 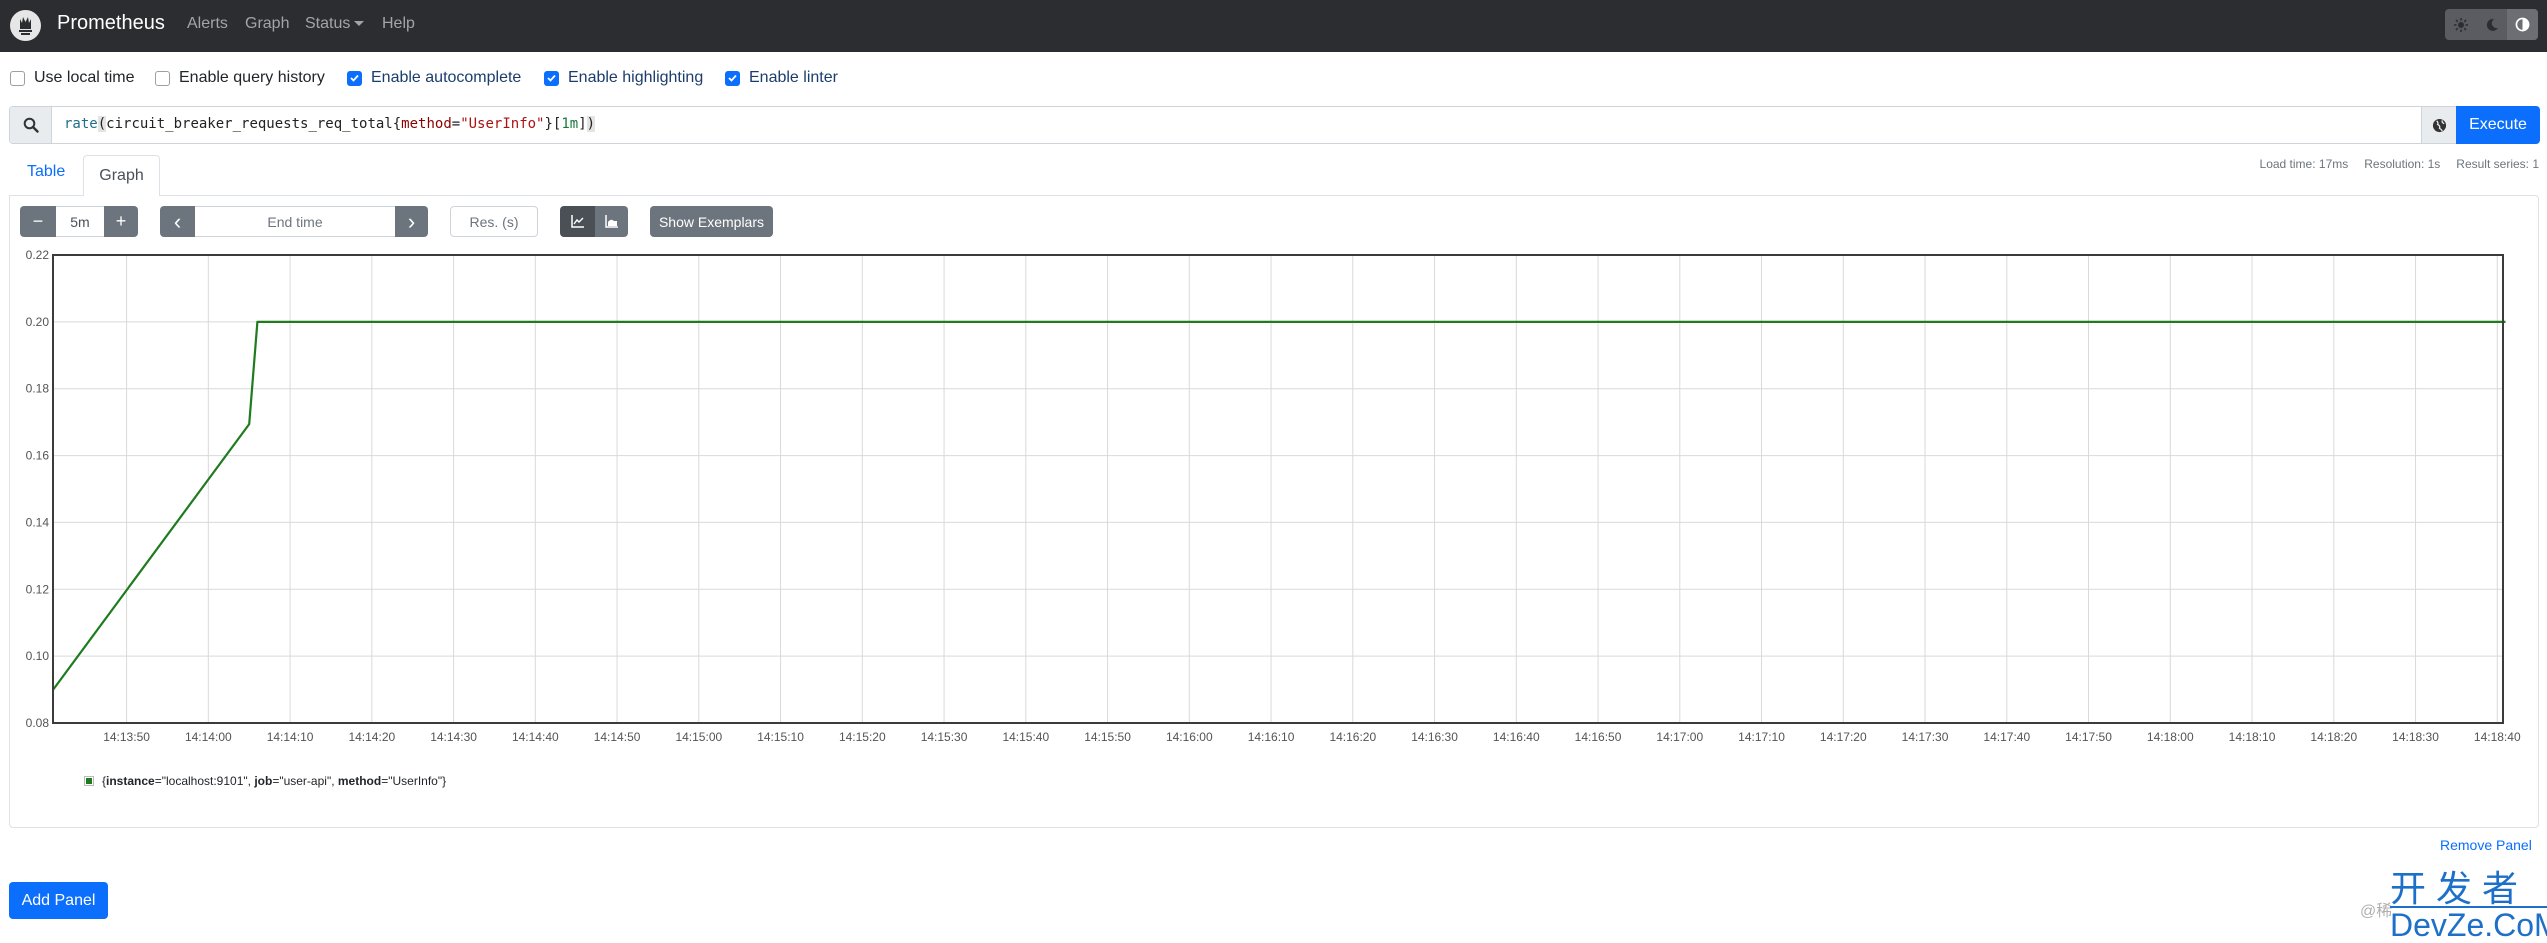 I want to click on end-time-next-button: ›, so click(x=411, y=221).